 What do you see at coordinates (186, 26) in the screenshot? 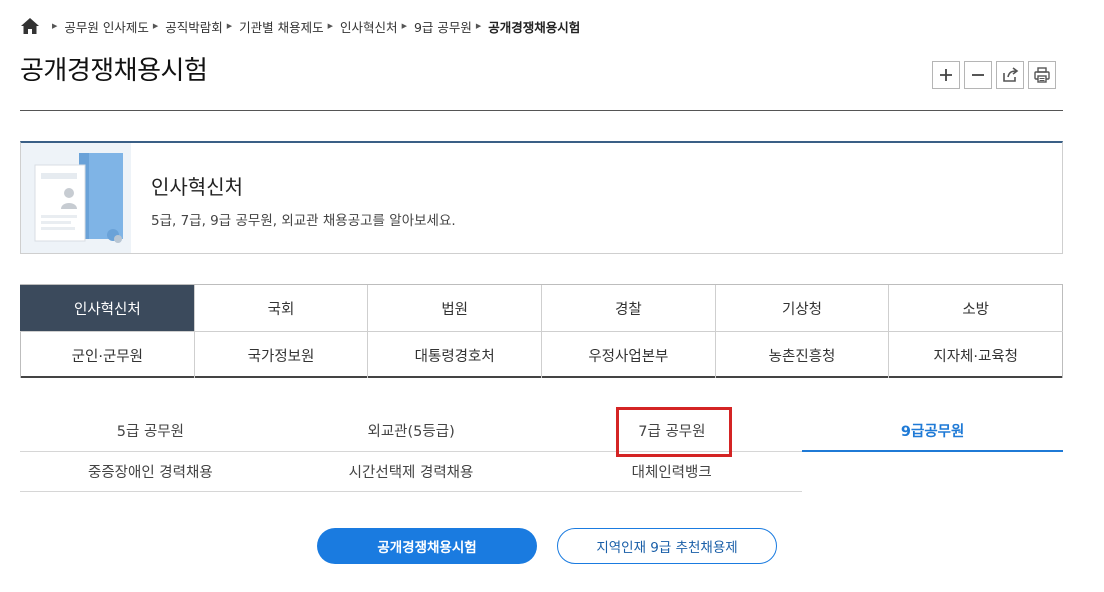
I see `breadcrumb-item: ▶ 공직박람회` at bounding box center [186, 26].